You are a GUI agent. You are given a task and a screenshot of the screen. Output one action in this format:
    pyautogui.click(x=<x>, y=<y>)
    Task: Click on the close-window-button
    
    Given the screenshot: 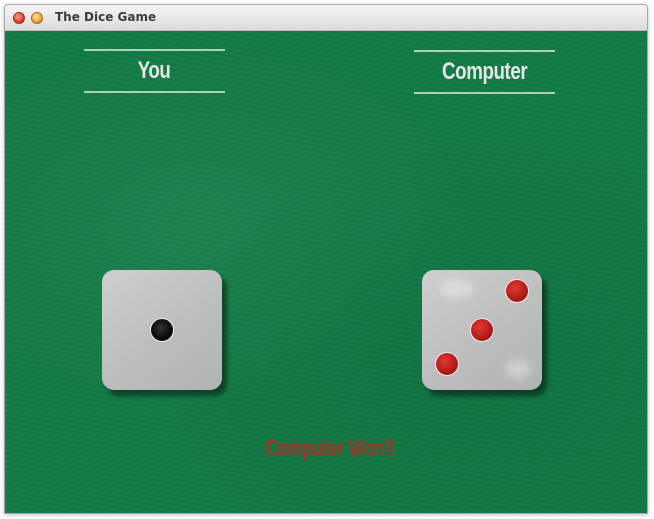 What is the action you would take?
    pyautogui.click(x=19, y=18)
    